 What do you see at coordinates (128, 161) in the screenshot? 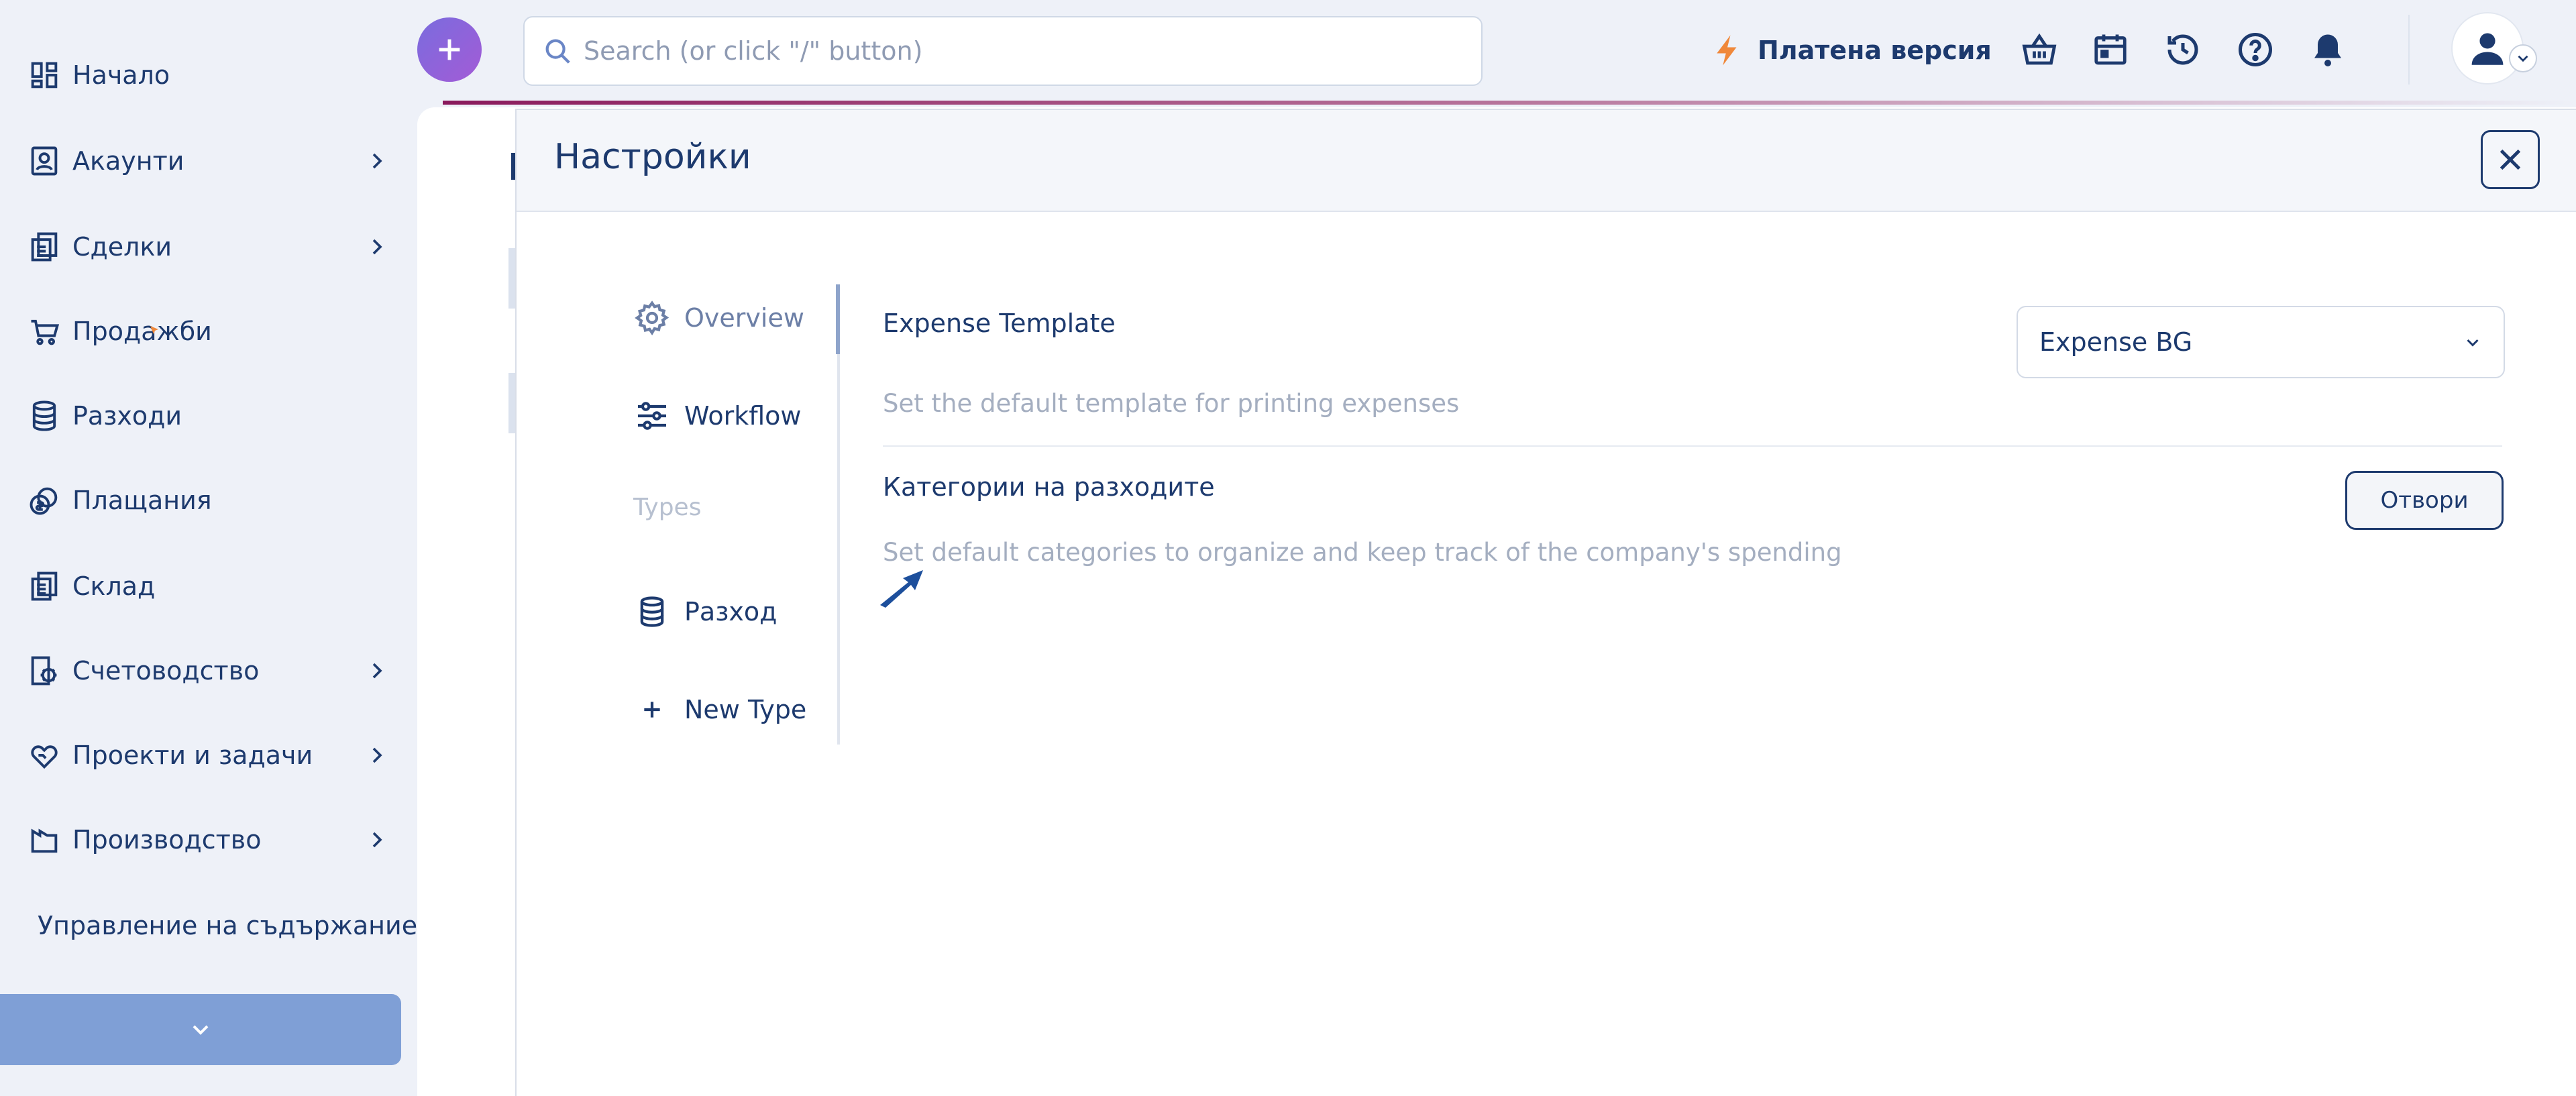
I see `sidebar-item-label: Акаунти` at bounding box center [128, 161].